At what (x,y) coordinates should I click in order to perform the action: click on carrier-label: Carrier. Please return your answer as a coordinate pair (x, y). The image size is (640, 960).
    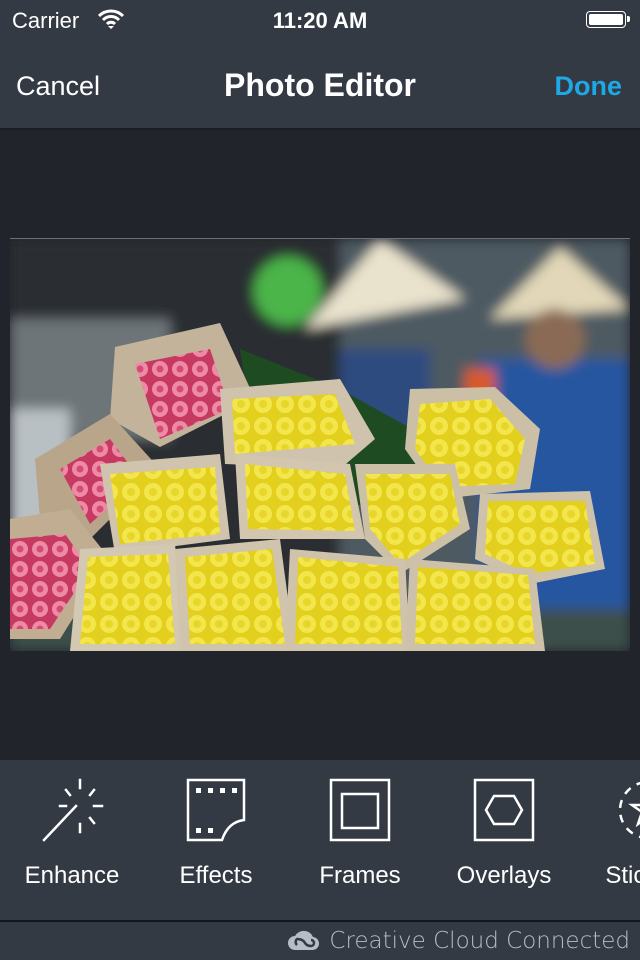
    Looking at the image, I should click on (46, 20).